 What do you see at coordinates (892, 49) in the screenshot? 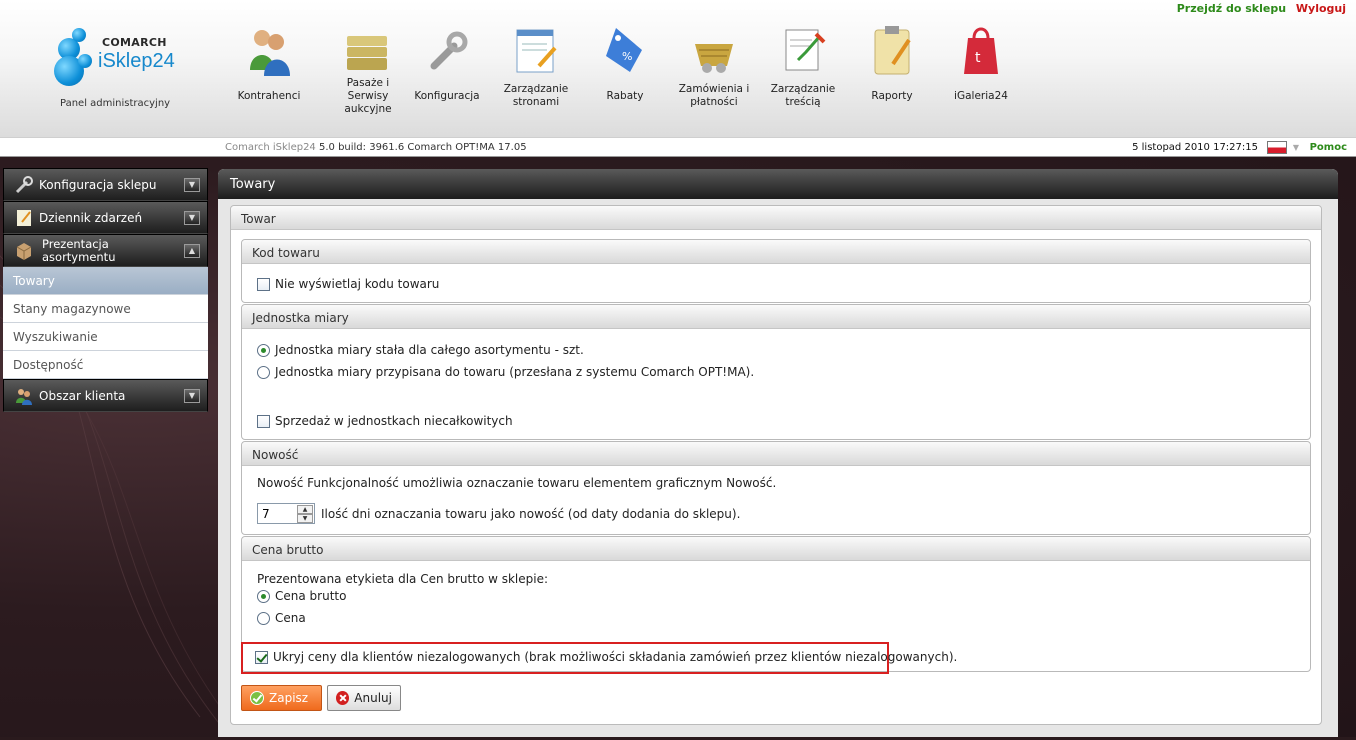
I see `clipboard-icon` at bounding box center [892, 49].